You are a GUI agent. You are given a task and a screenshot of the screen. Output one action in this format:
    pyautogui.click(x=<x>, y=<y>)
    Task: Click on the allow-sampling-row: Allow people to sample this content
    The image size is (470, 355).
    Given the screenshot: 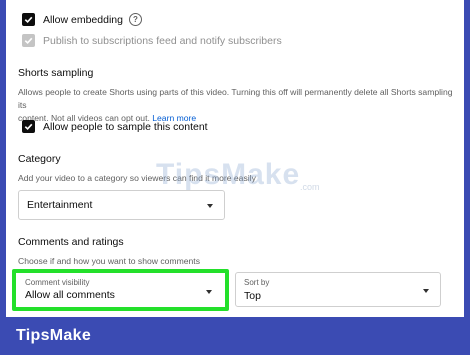 What is the action you would take?
    pyautogui.click(x=115, y=126)
    